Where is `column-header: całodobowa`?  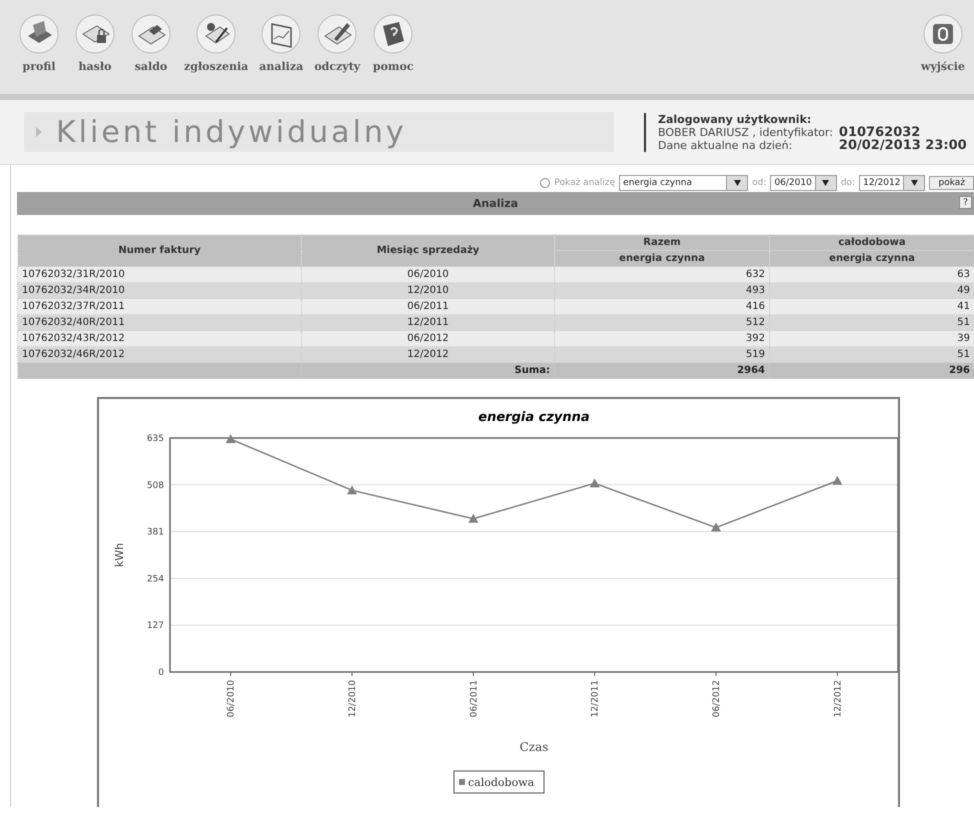
column-header: całodobowa is located at coordinates (872, 242).